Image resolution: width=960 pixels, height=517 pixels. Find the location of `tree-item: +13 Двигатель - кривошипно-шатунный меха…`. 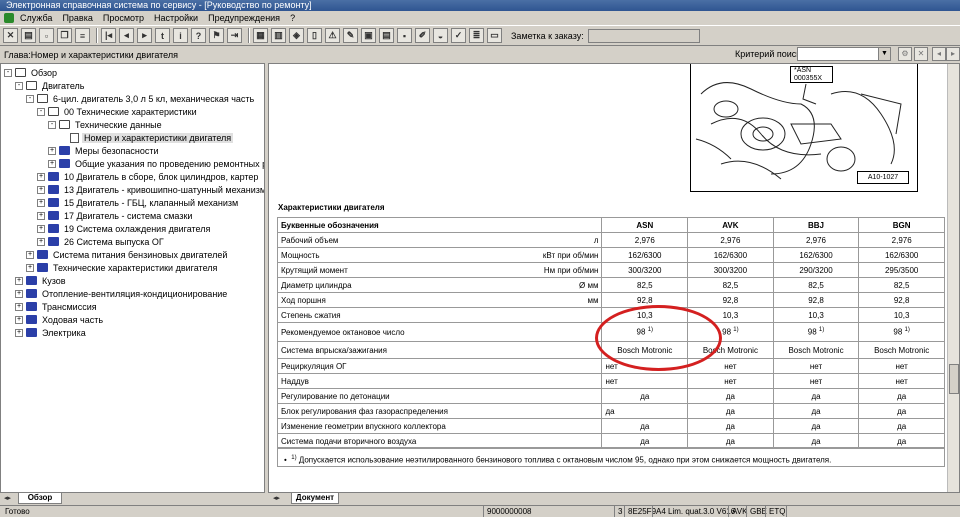

tree-item: +13 Двигатель - кривошипно-шатунный меха… is located at coordinates (150, 189).